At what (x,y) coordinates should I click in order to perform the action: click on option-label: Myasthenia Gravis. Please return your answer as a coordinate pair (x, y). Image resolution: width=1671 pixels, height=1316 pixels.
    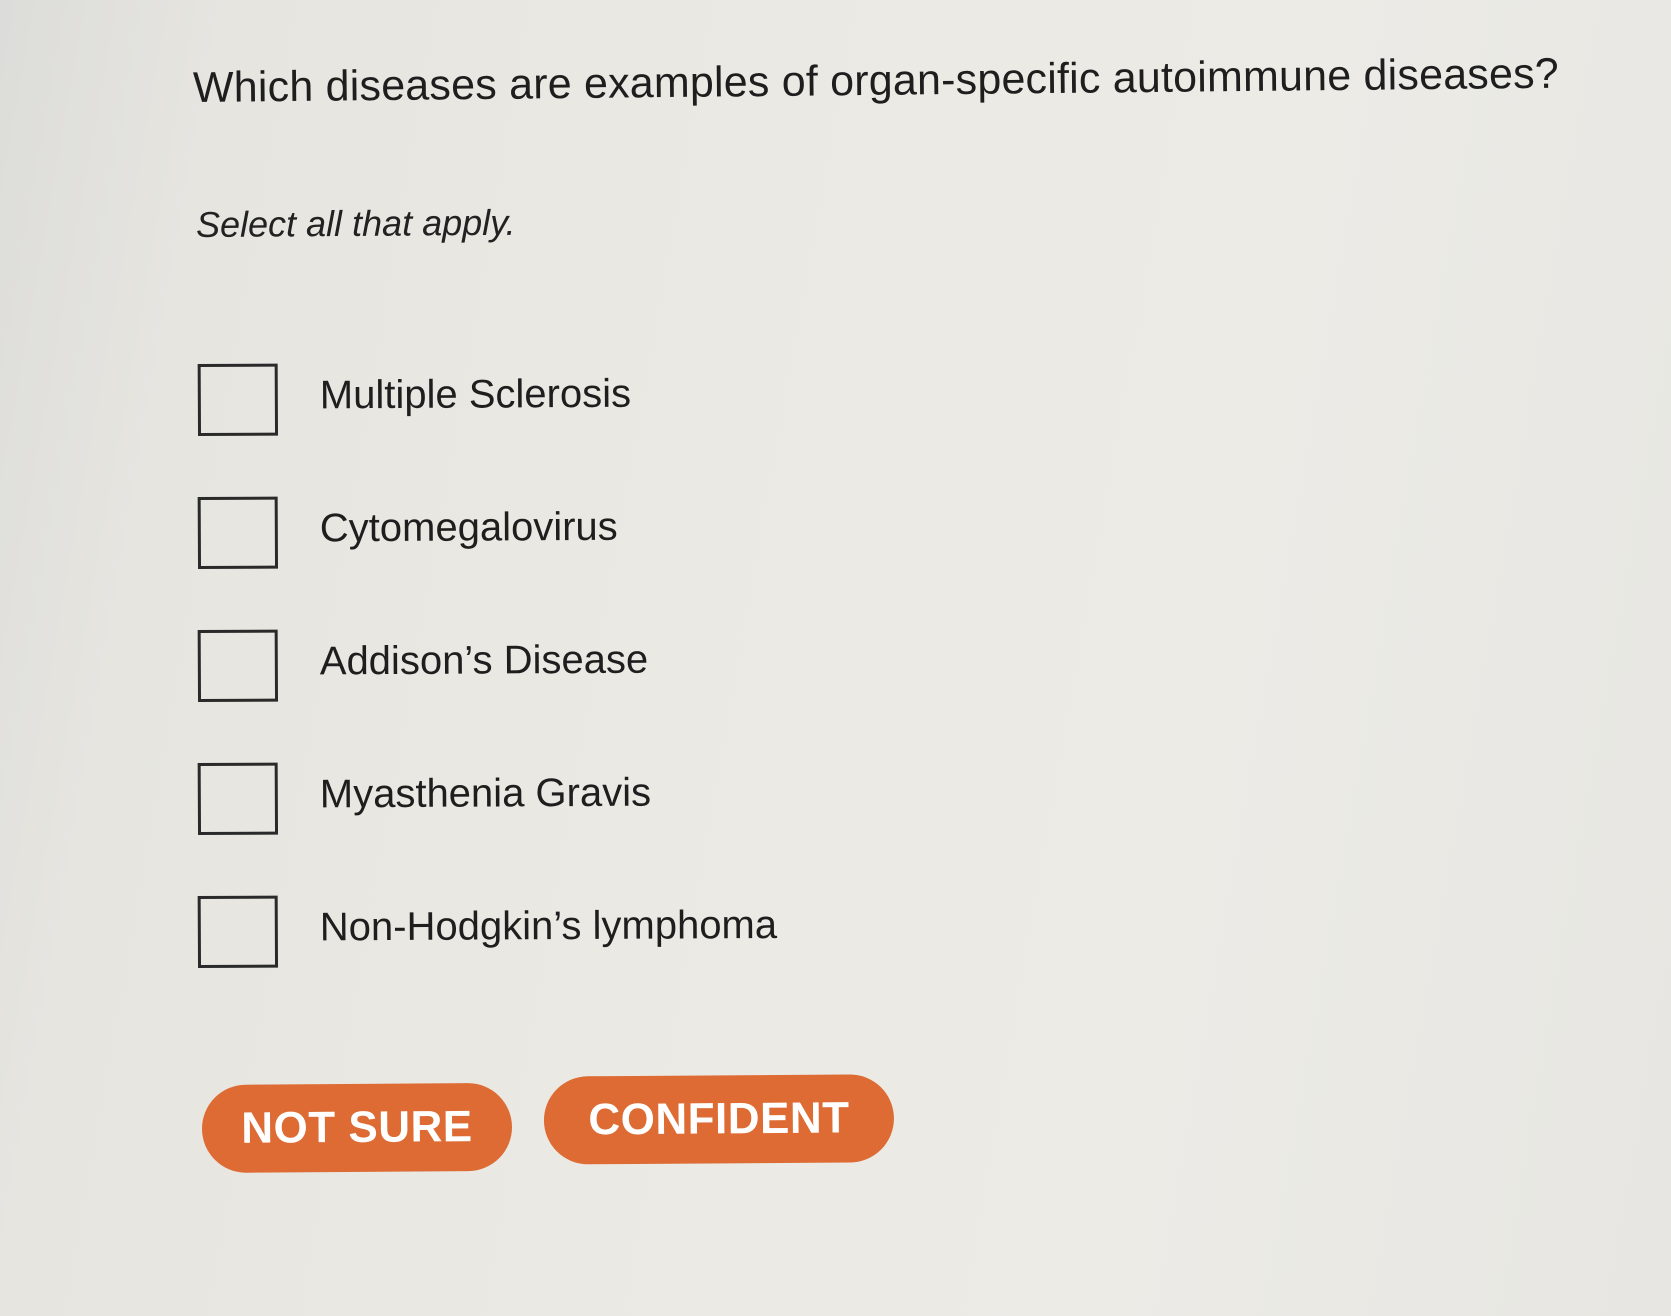
    Looking at the image, I should click on (485, 793).